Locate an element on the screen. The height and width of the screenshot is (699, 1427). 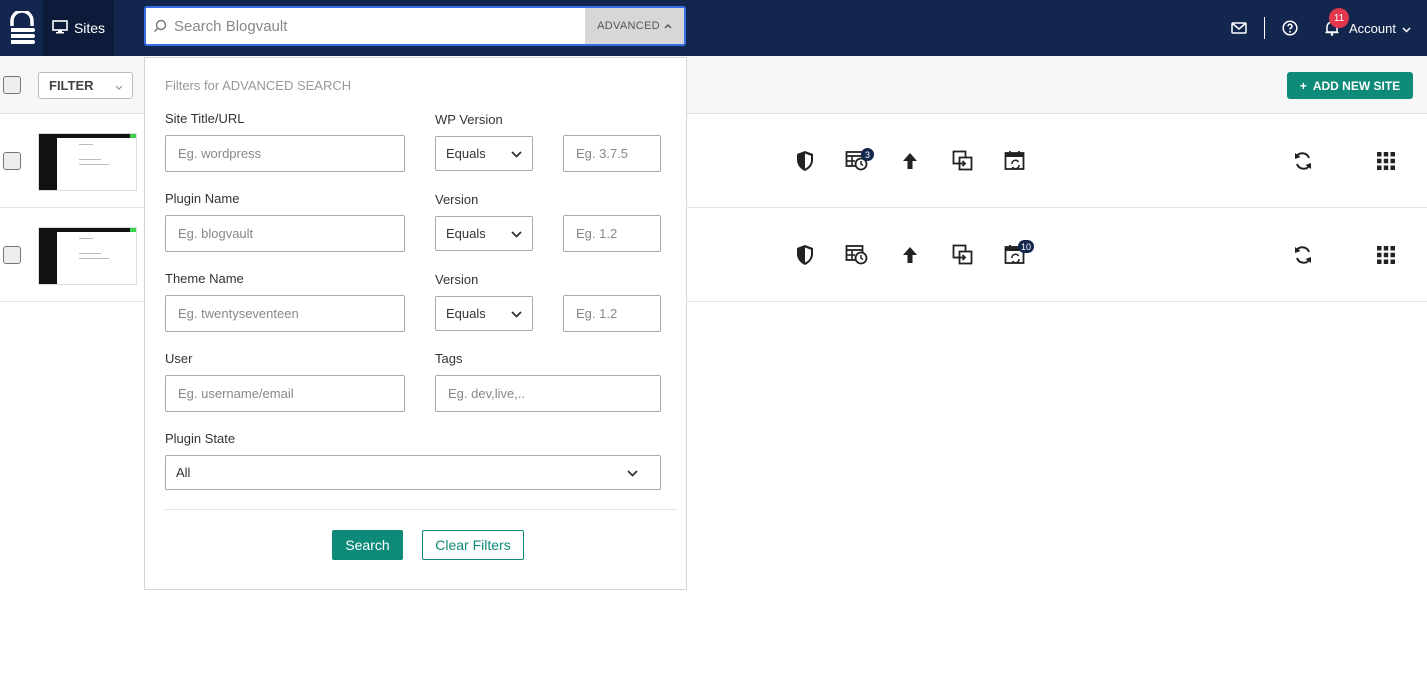
plugin-name-label: Plugin Name is located at coordinates (202, 198).